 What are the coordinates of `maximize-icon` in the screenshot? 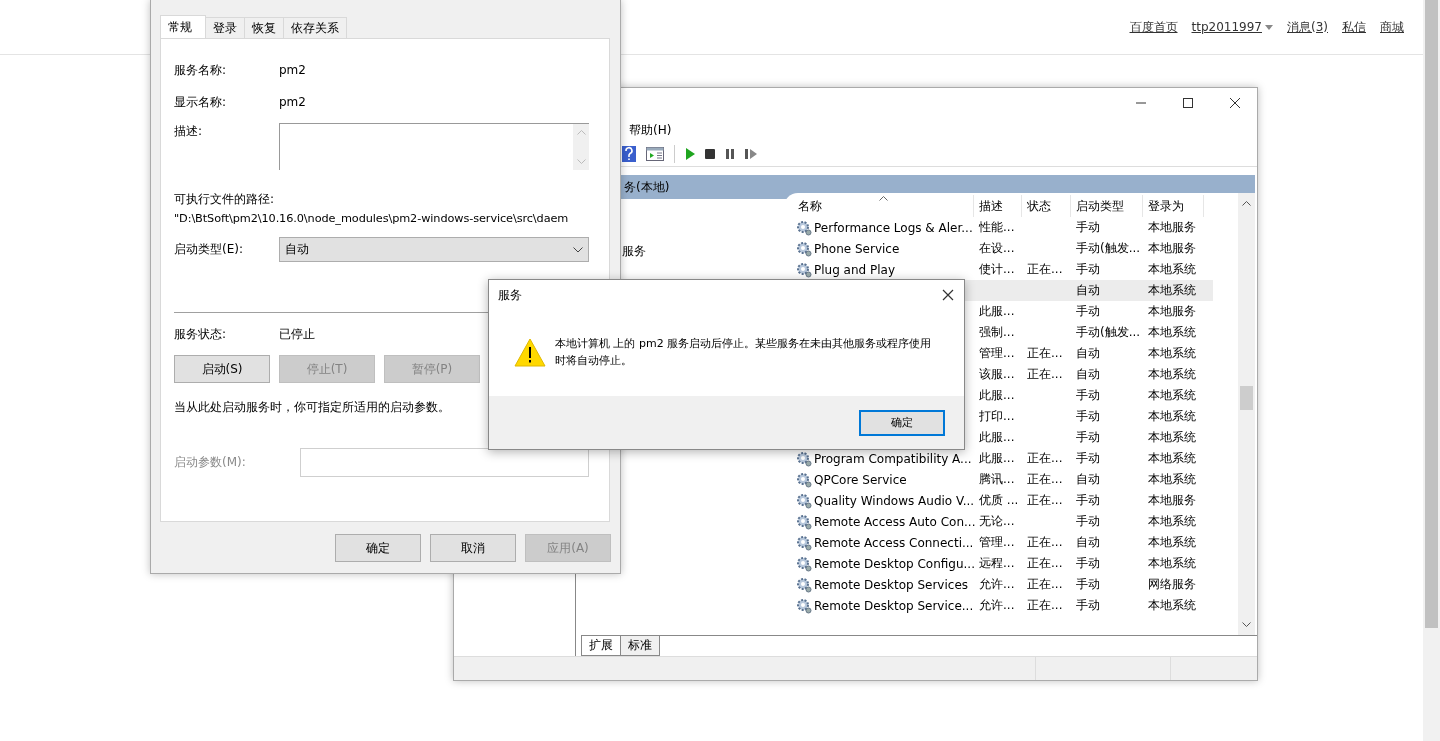 It's located at (1188, 103).